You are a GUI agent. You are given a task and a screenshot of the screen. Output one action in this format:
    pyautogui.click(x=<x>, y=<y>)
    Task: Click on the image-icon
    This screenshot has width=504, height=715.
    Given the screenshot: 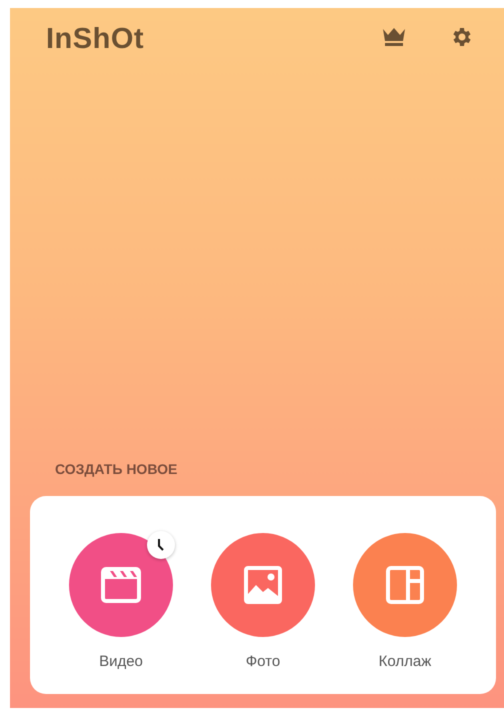 What is the action you would take?
    pyautogui.click(x=263, y=585)
    